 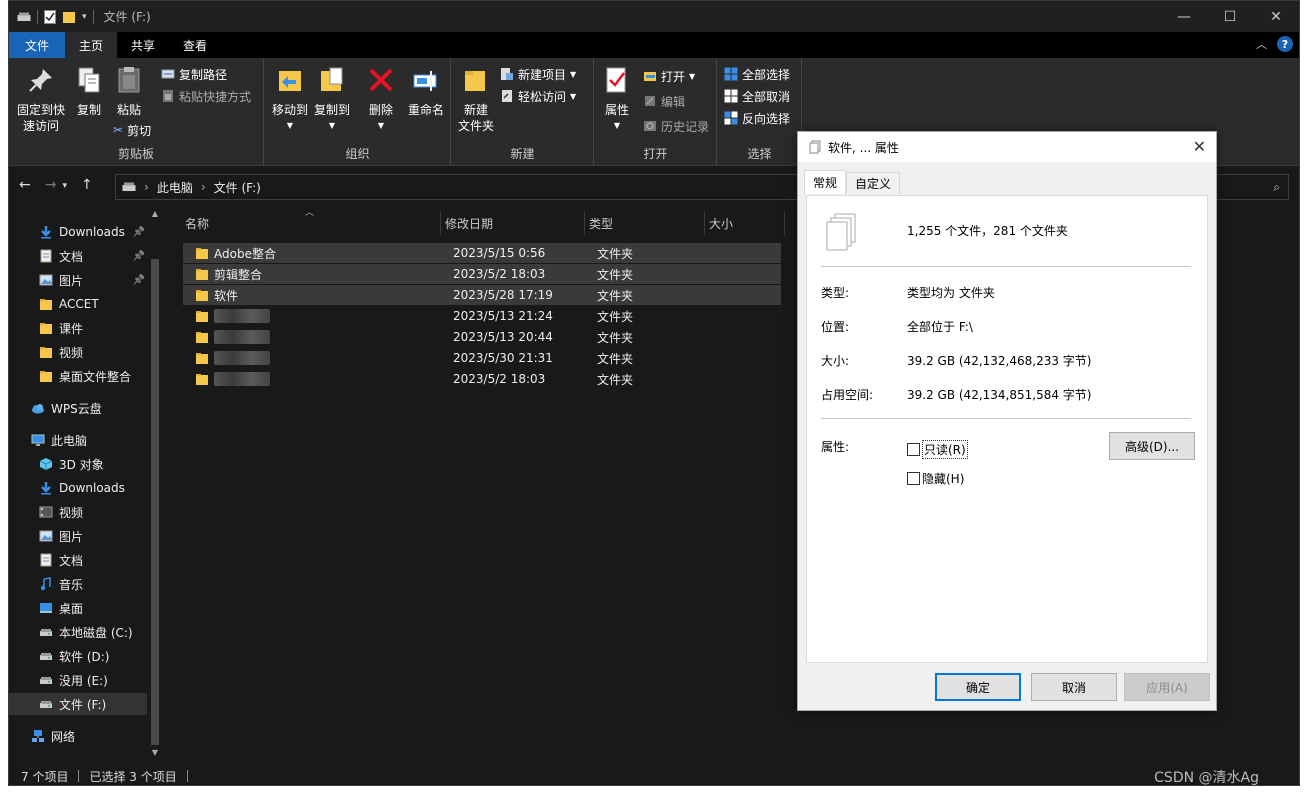 What do you see at coordinates (656, 112) in the screenshot?
I see `open-group: 属性 ▼ 打开 ▼ 编辑 历史记录 打开` at bounding box center [656, 112].